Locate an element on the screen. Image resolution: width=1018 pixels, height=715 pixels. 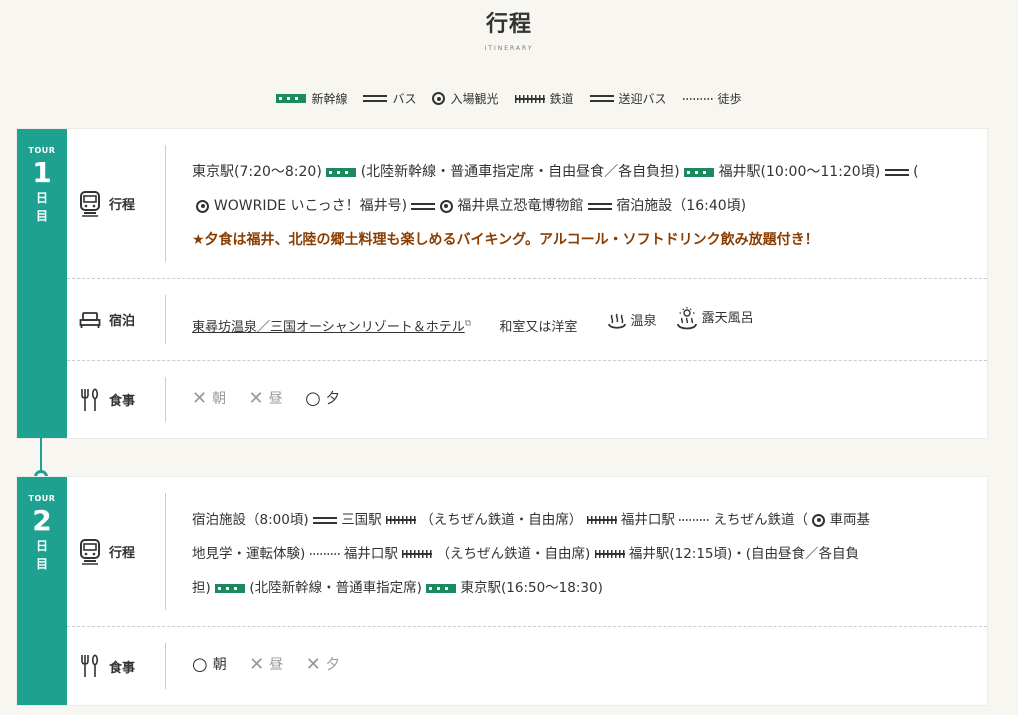
stop-text: 福井県立恐竜博物館 is located at coordinates (520, 206).